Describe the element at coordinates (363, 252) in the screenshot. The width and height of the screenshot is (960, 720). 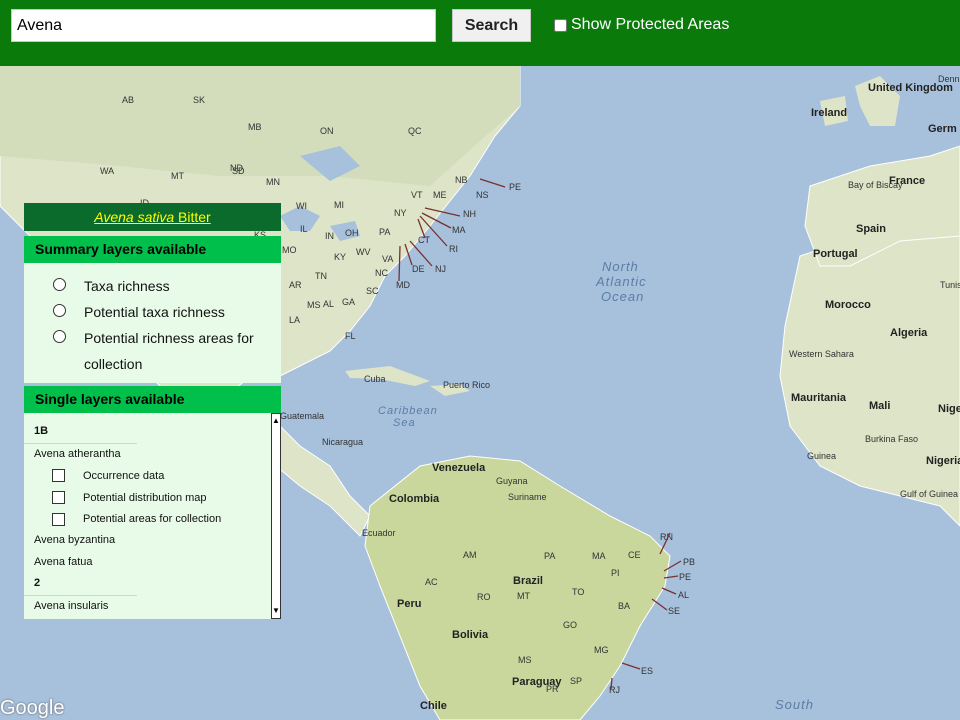
I see `label-state-wv: WV` at that location.